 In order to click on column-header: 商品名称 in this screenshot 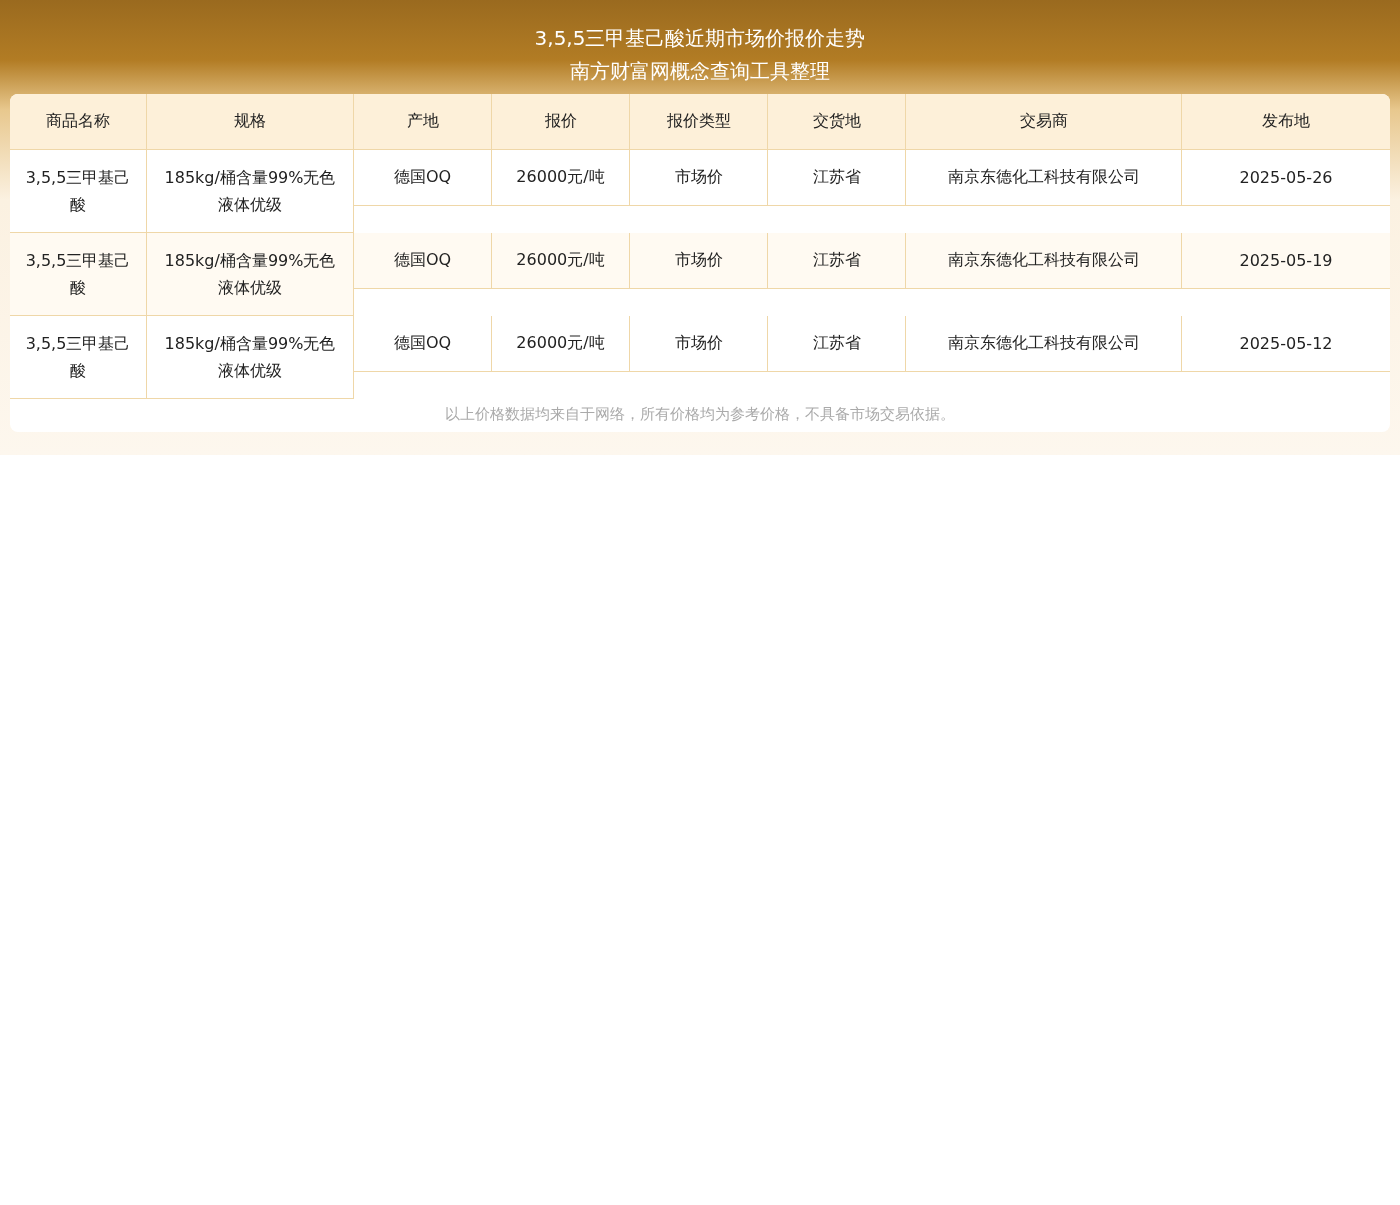, I will do `click(78, 122)`.